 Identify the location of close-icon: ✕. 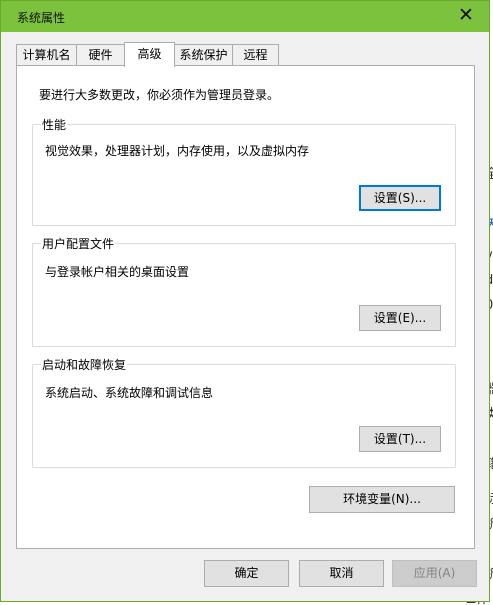
(466, 15).